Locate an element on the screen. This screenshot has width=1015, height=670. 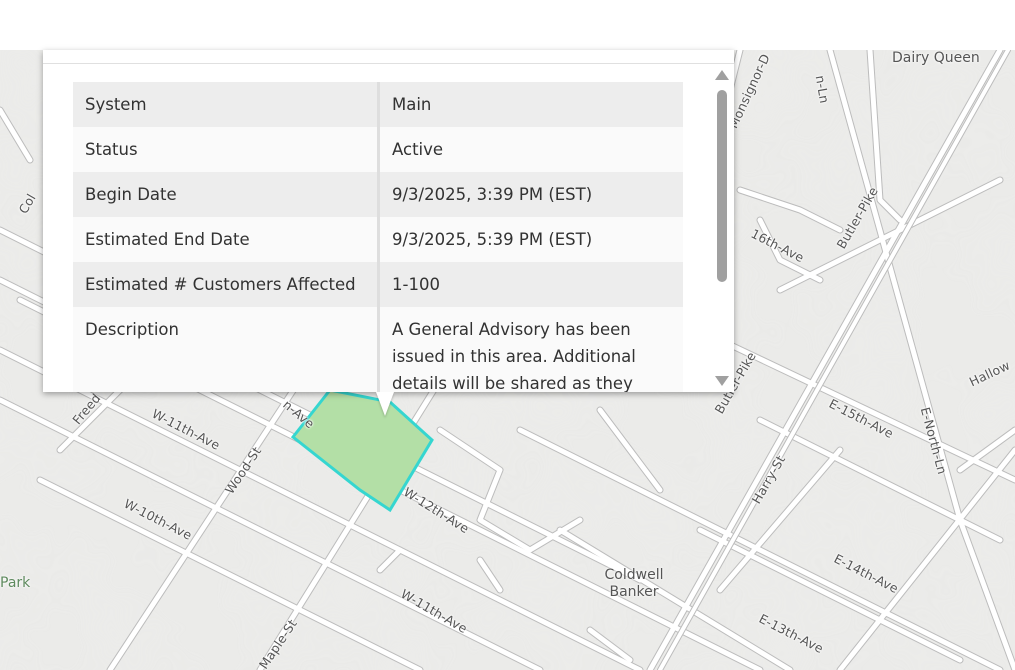
field-value: 9/3/2025, 5:39 PM (EST) is located at coordinates (530, 239).